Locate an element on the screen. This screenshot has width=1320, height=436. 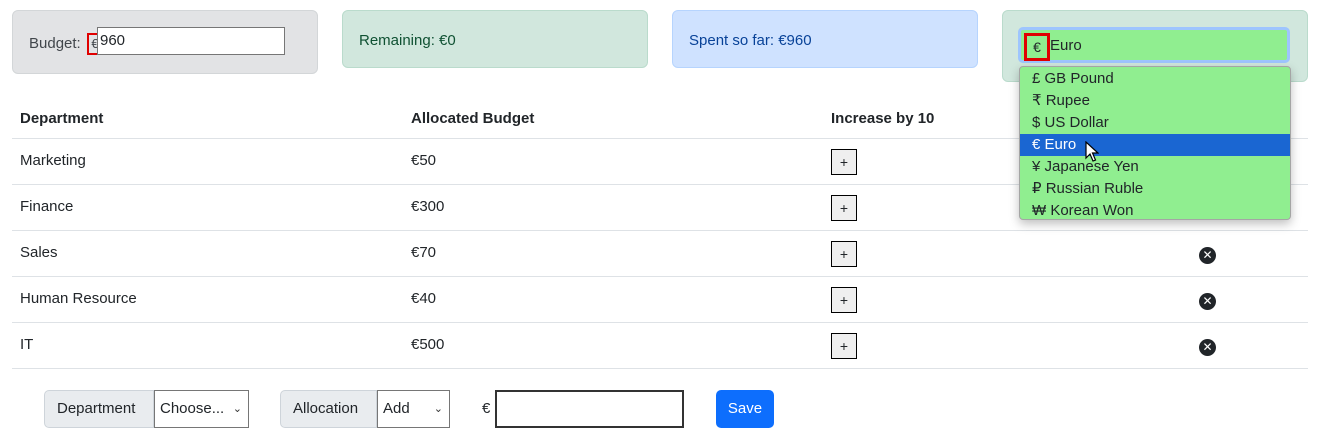
allocation-addon-label: Allocation is located at coordinates (328, 409).